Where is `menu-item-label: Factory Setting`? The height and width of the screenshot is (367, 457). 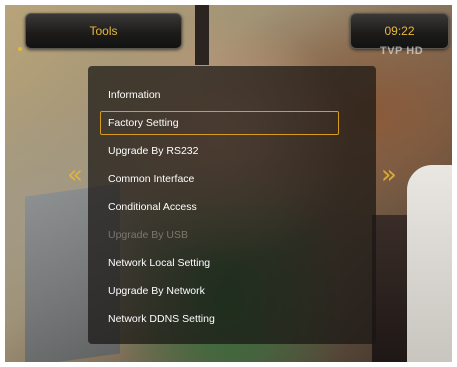
menu-item-label: Factory Setting is located at coordinates (143, 123).